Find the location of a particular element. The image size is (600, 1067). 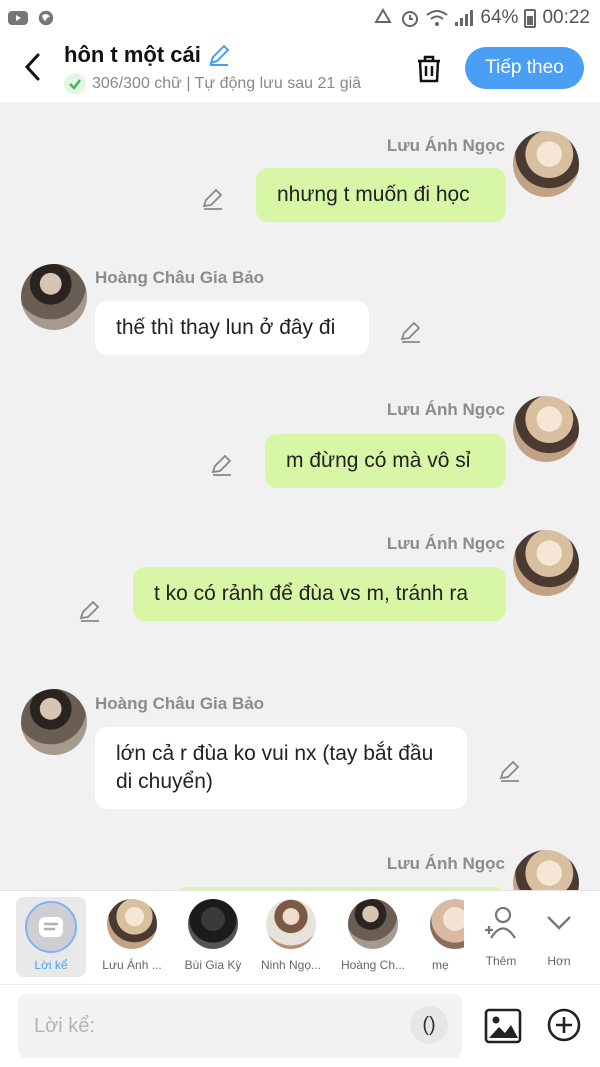

message-item: Lưu Ánh Ngọc is located at coordinates (300, 860).